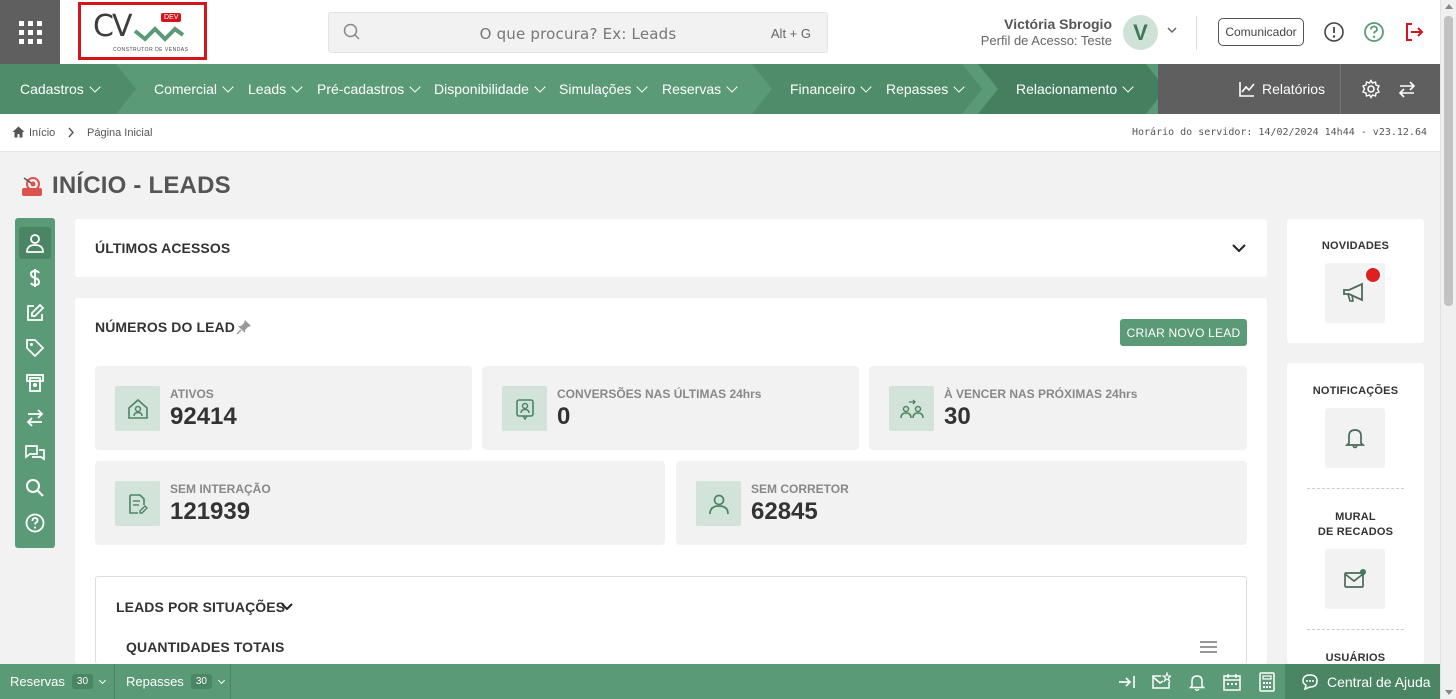 The image size is (1456, 699). Describe the element at coordinates (18, 132) in the screenshot. I see `home-icon` at that location.